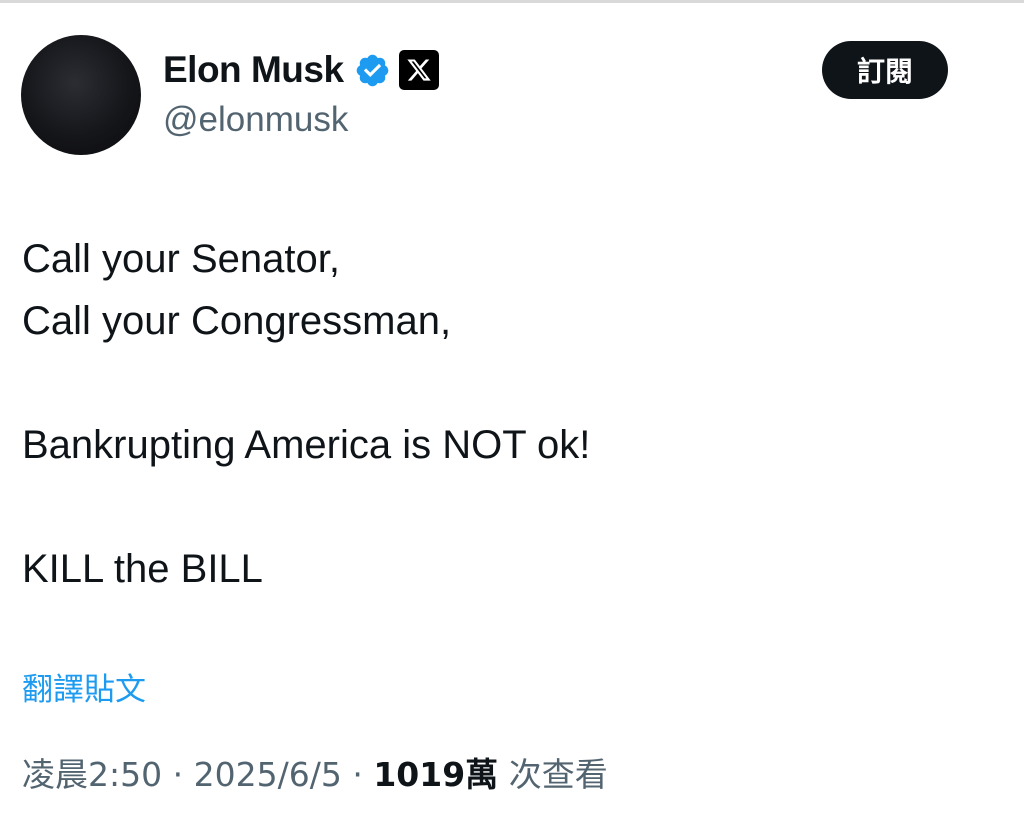  I want to click on tweet-date: 2025/6/5, so click(268, 774).